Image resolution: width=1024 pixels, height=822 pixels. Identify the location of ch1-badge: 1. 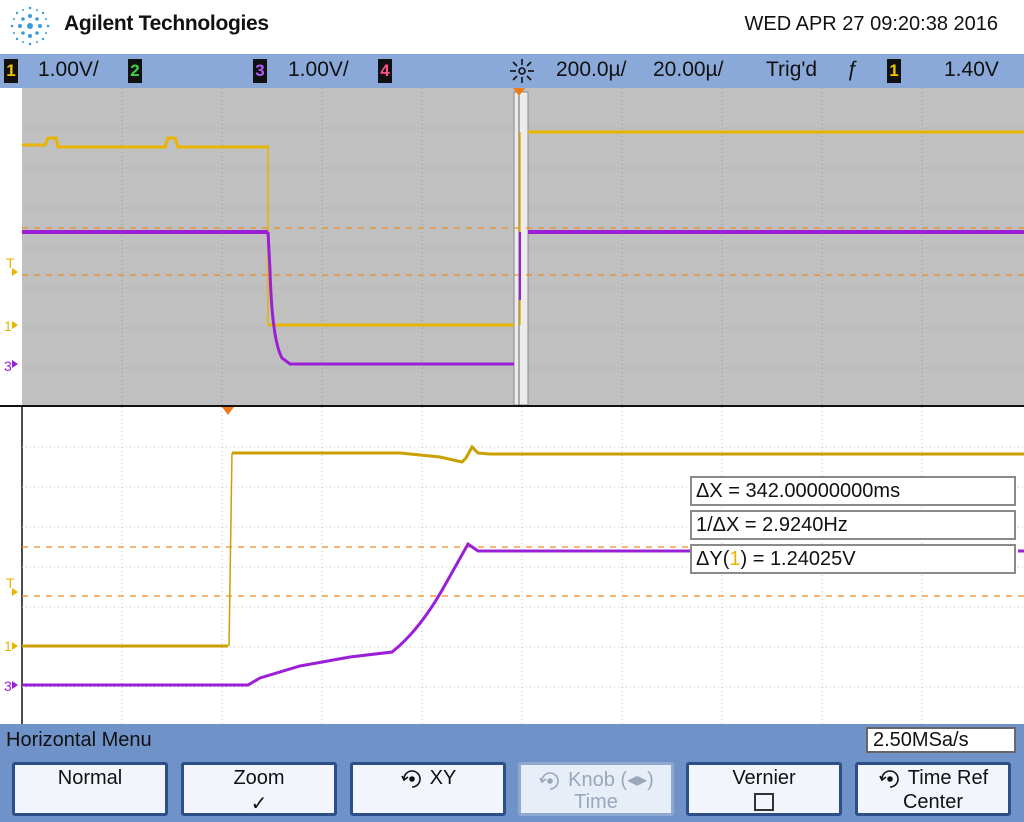
(11, 71).